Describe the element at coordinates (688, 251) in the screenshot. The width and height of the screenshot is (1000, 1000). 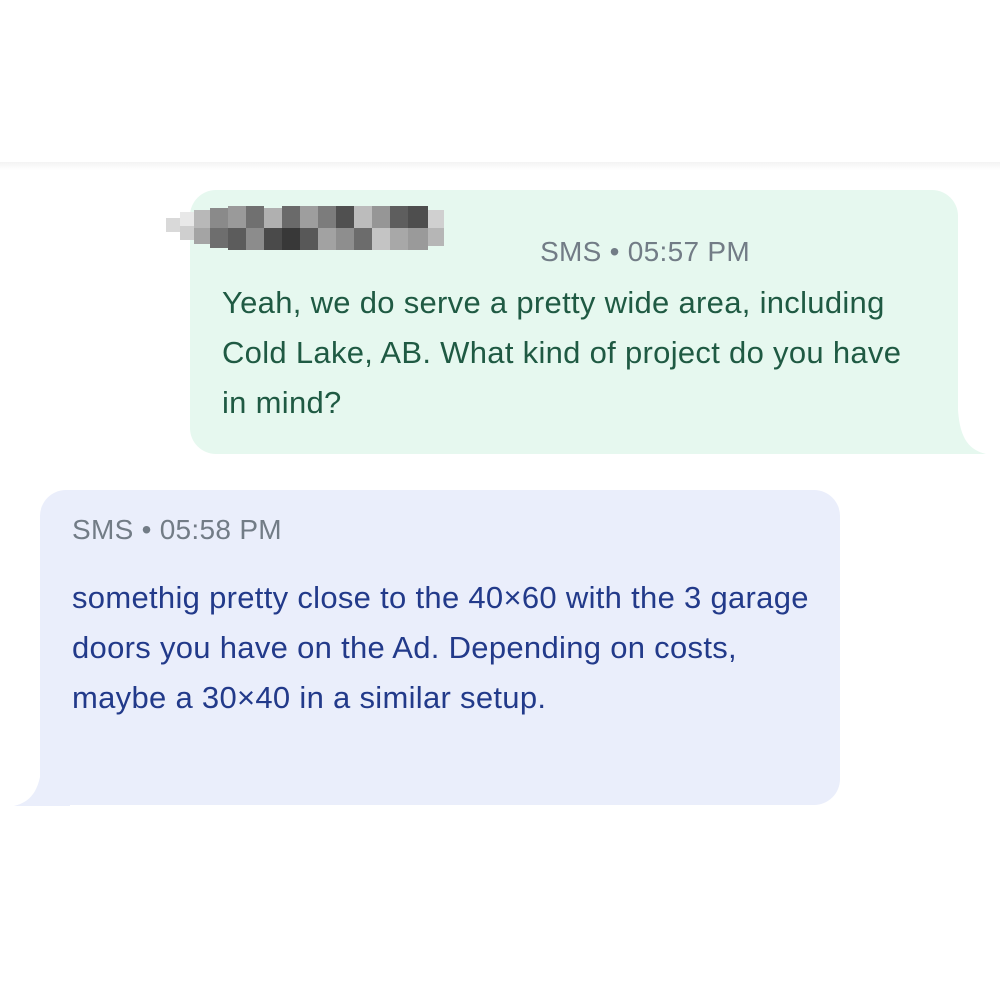
I see `message-timestamp: 05:57 PM` at that location.